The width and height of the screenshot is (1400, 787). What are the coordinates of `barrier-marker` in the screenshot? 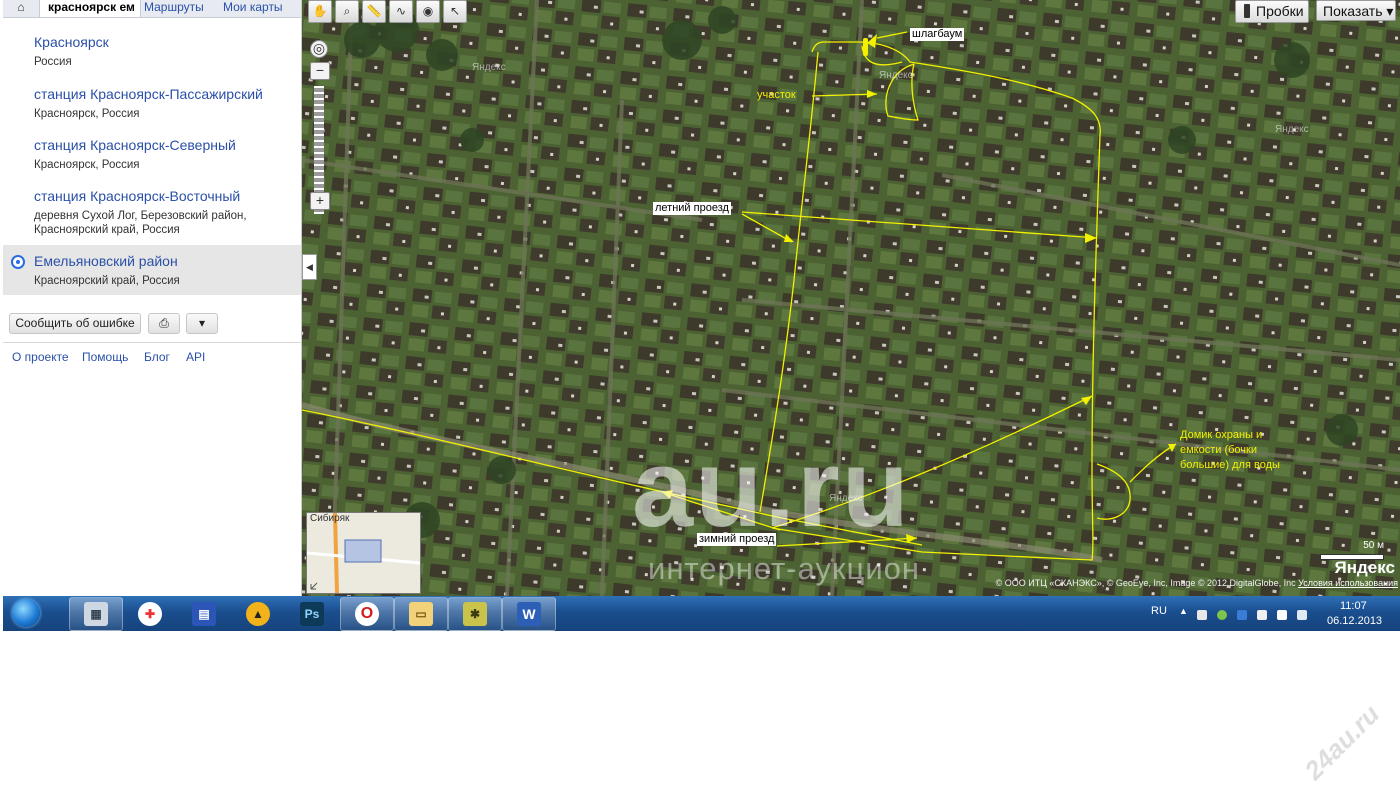 It's located at (865, 47).